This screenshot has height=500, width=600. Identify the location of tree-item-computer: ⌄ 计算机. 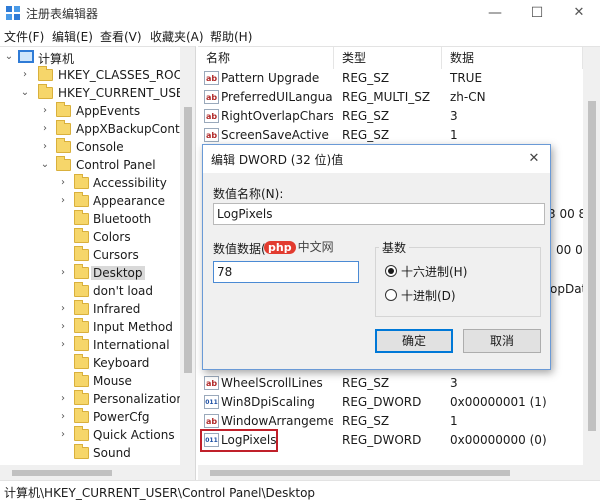
(90, 58).